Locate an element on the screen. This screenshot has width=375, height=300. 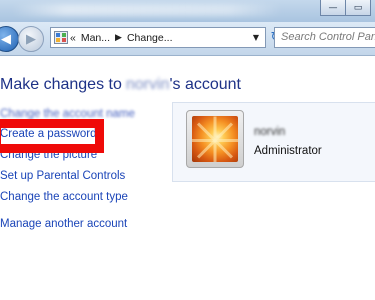
page-title: Make changes to norvin's account is located at coordinates (120, 85).